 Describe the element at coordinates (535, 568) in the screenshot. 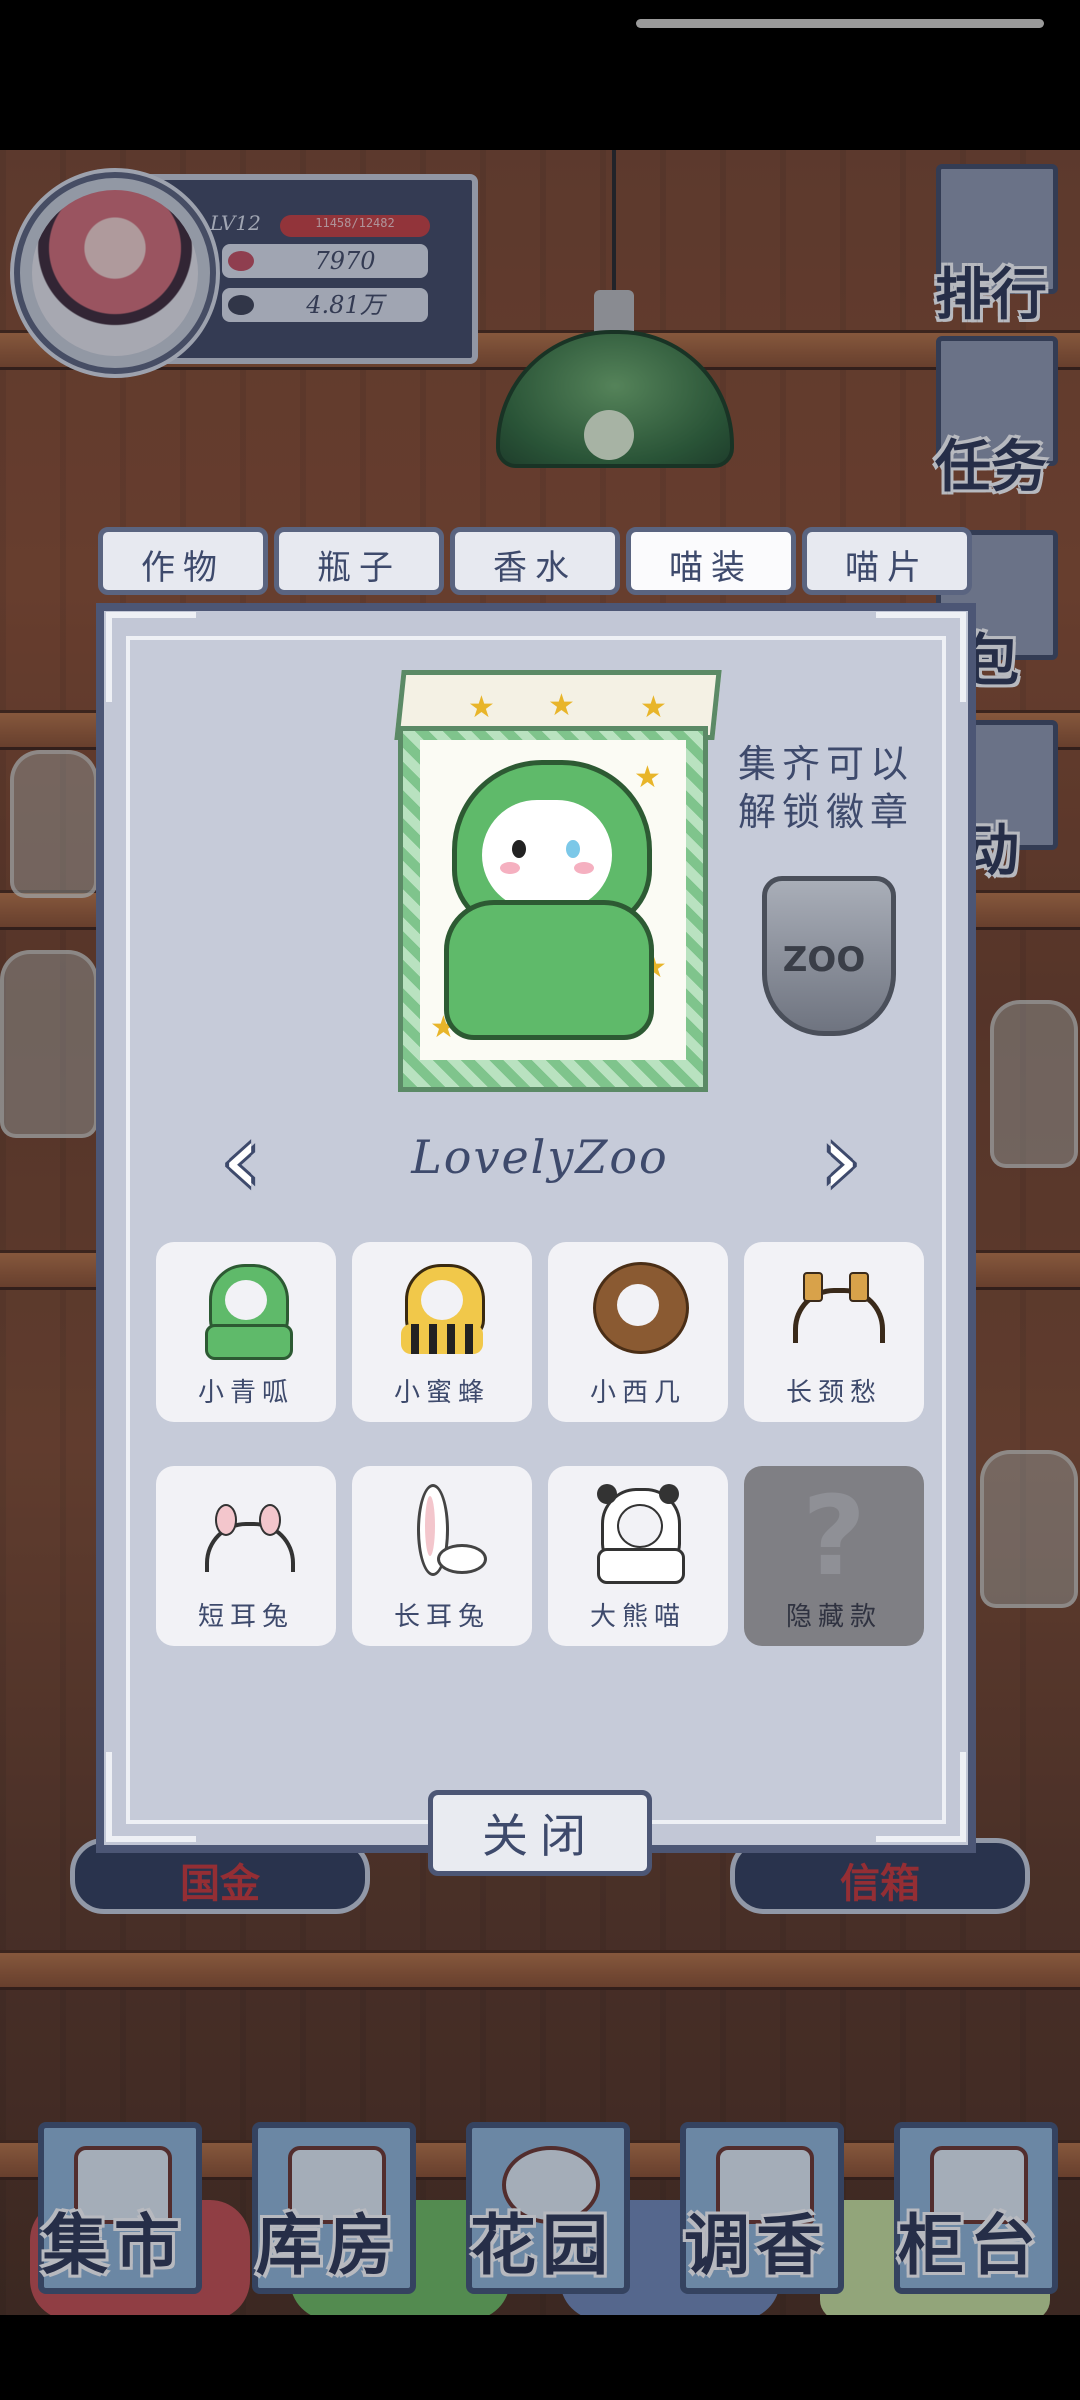

I see `tab-label: 香水` at that location.